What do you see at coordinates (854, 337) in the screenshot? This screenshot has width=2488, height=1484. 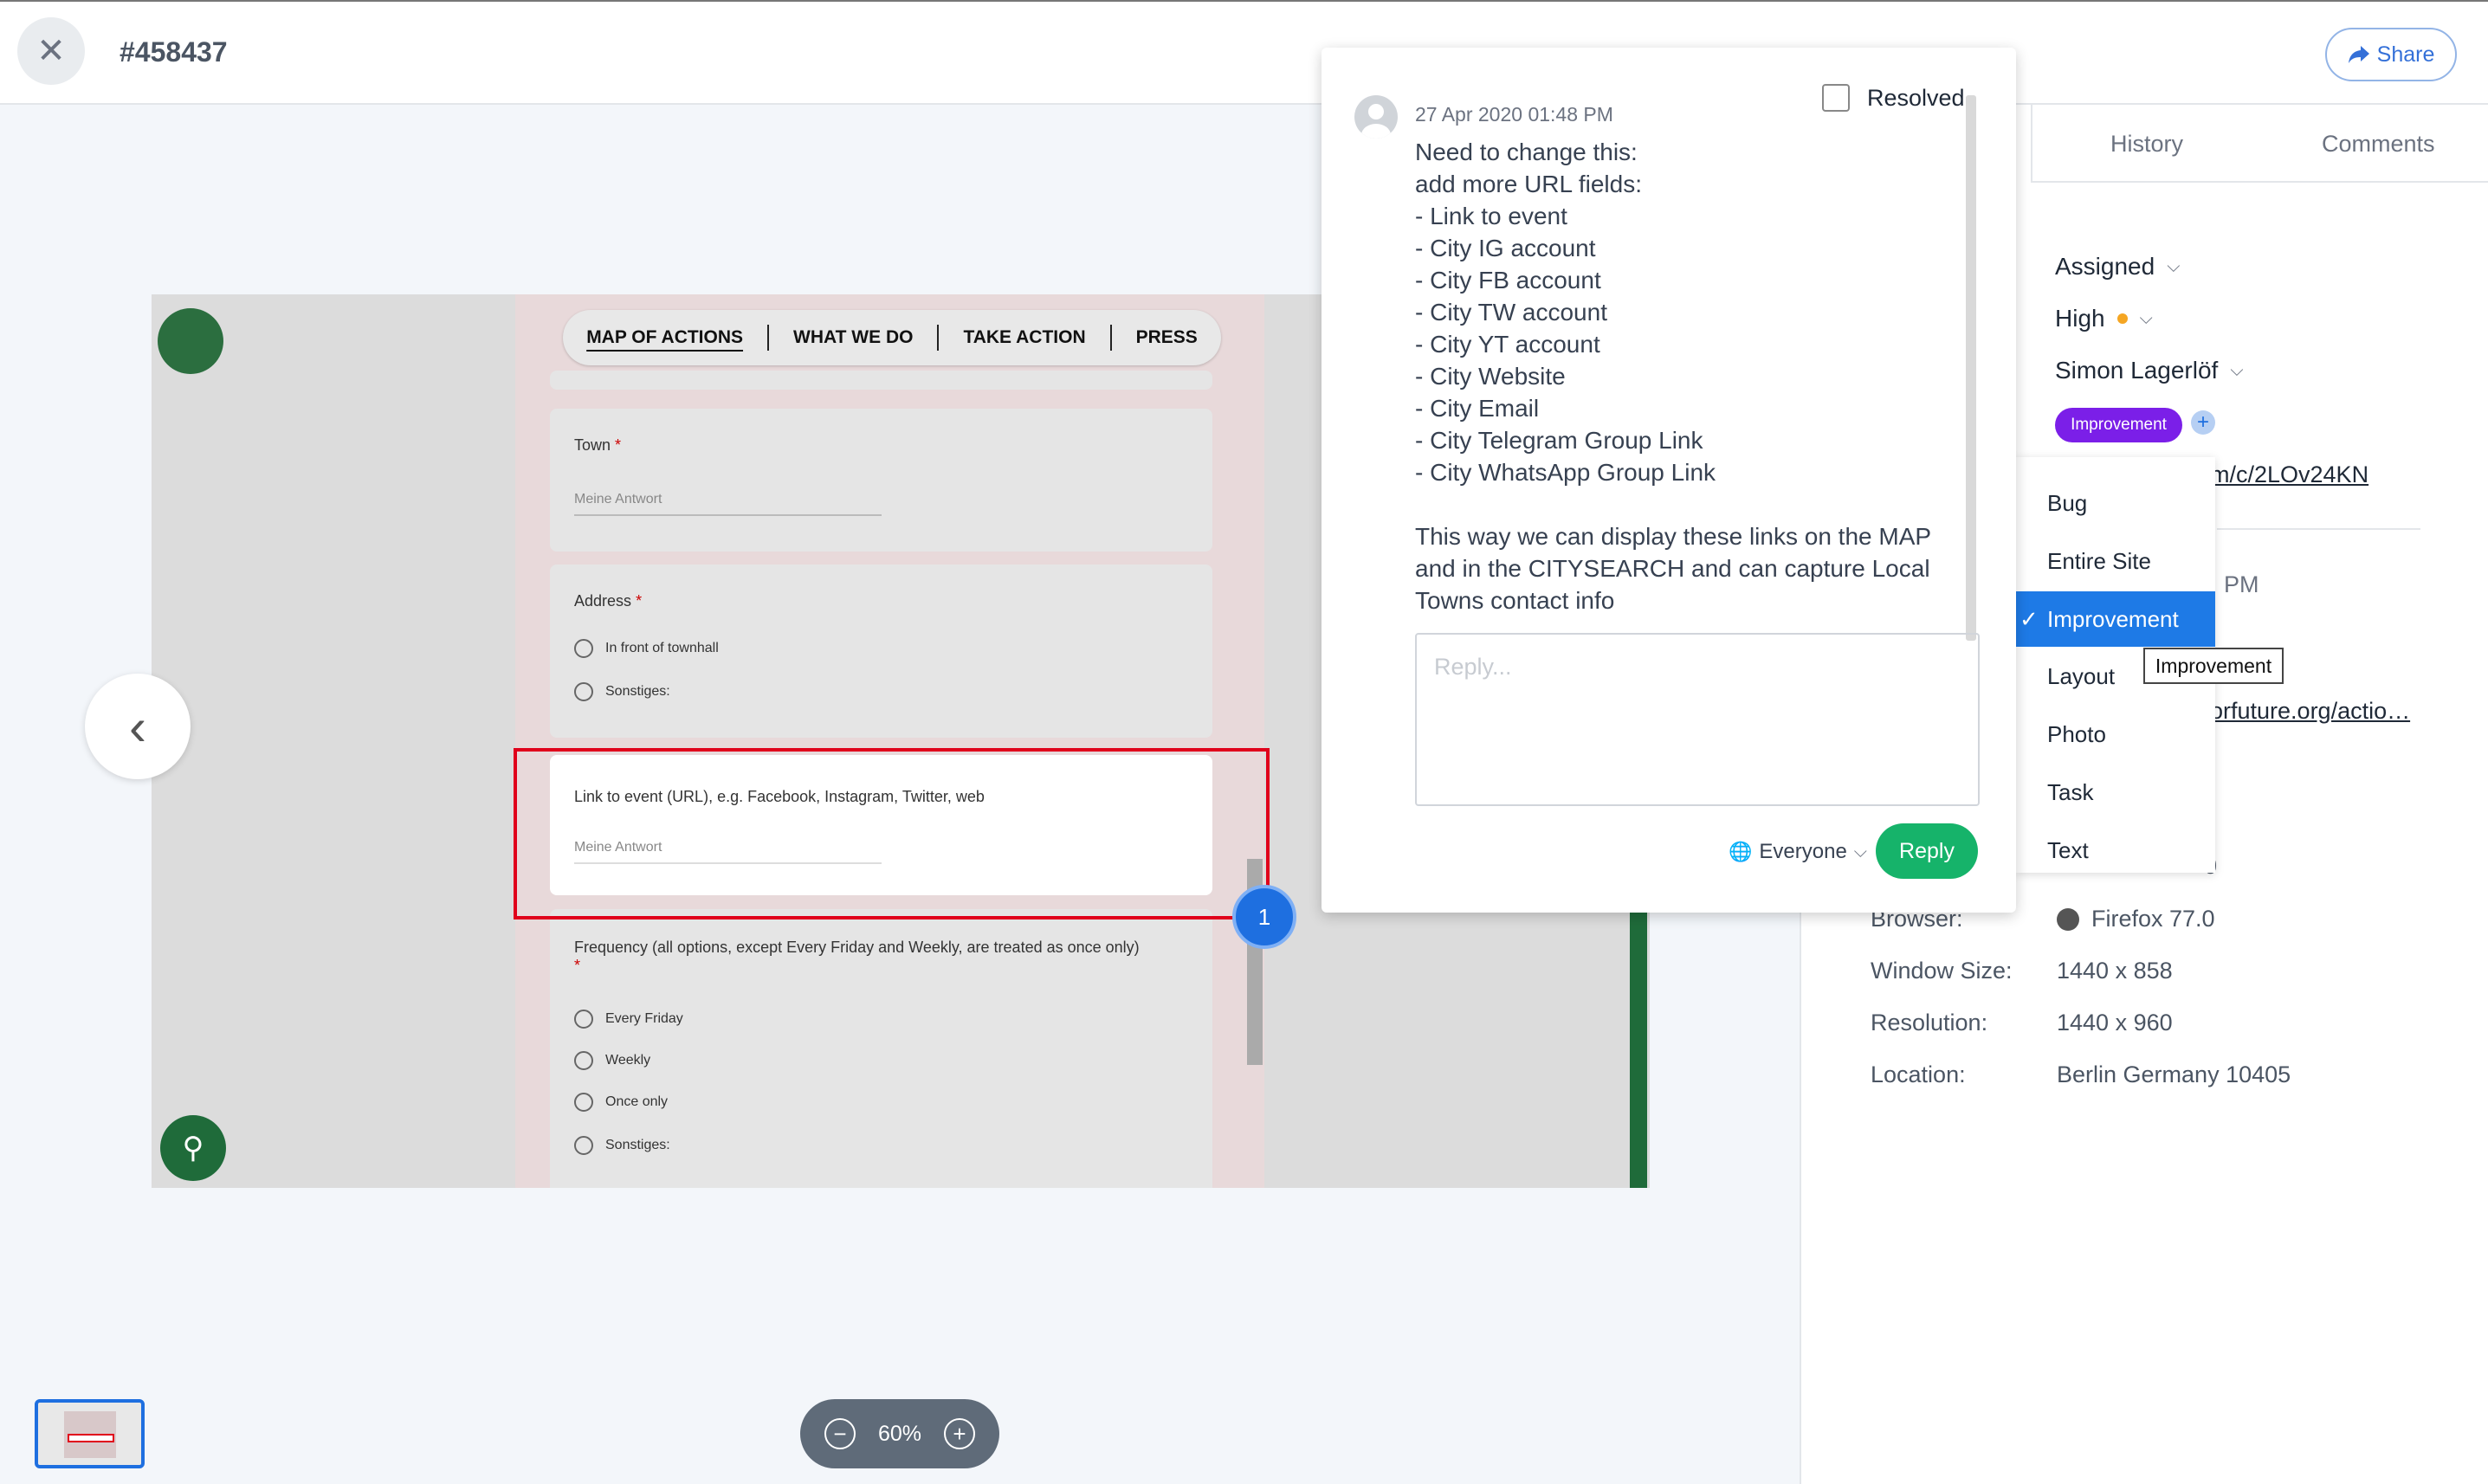 I see `preview-nav-what: WHAT WE DO` at bounding box center [854, 337].